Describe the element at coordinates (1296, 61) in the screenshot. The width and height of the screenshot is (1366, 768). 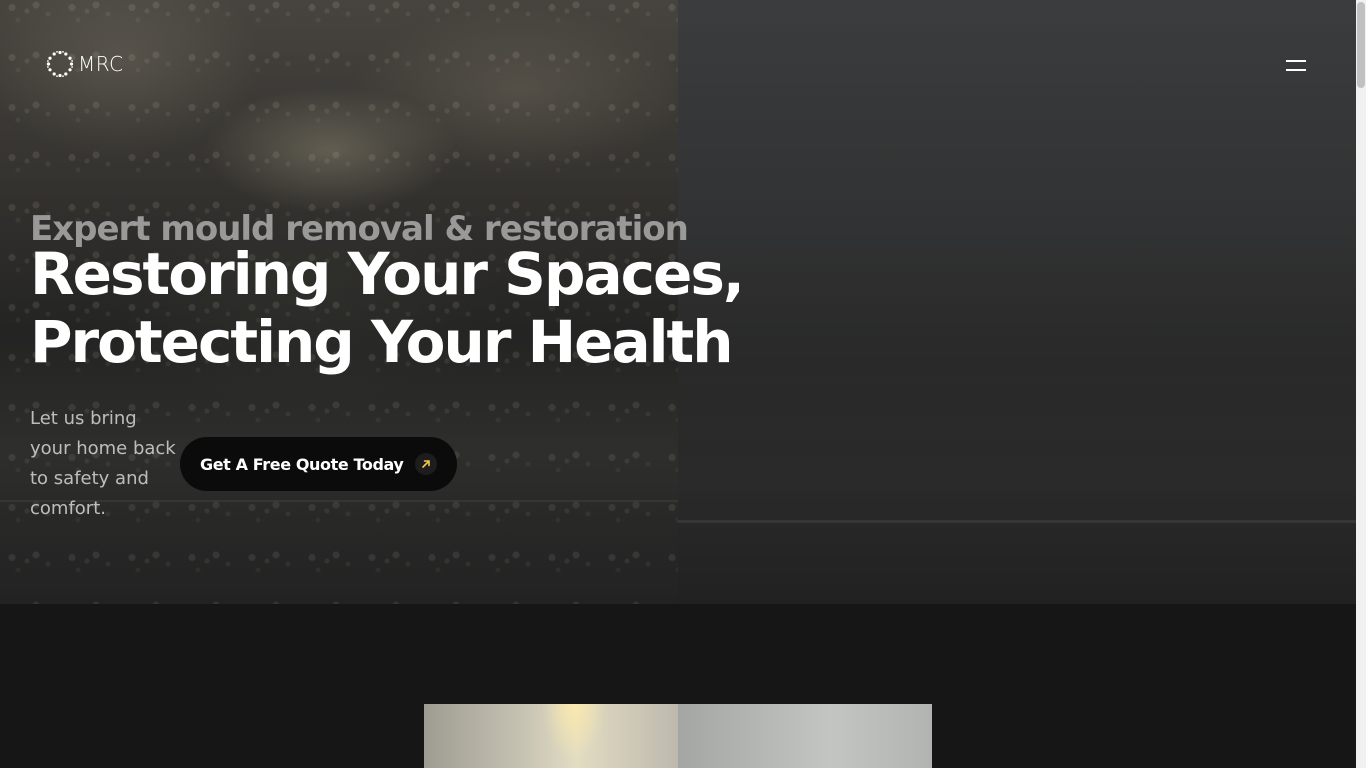
I see `menu-line-top` at that location.